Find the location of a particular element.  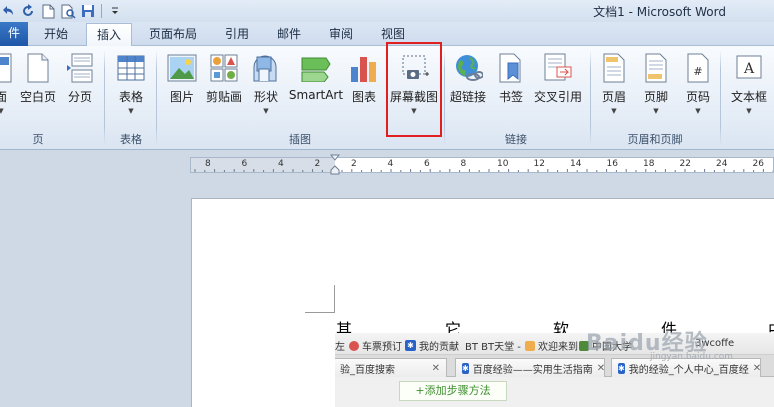

page-break-button: 分页 is located at coordinates (80, 78).